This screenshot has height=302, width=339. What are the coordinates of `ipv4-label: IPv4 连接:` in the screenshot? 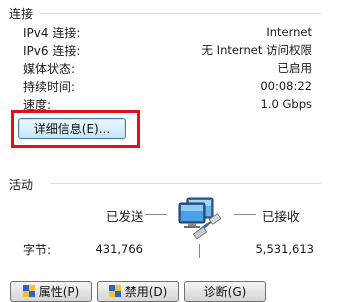 It's located at (52, 33).